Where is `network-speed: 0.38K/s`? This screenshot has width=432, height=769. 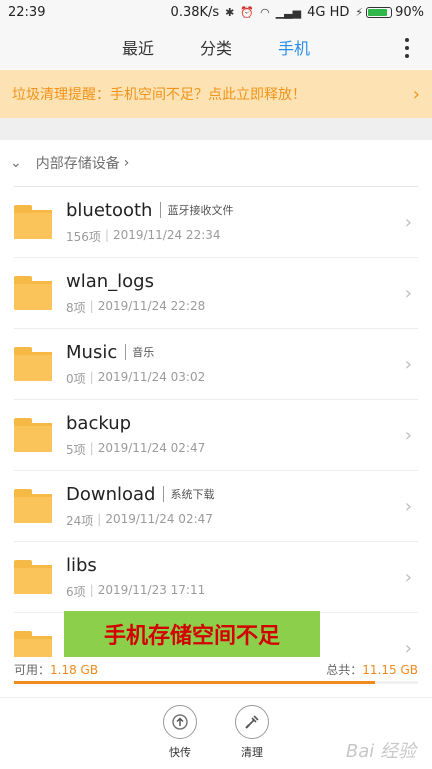 network-speed: 0.38K/s is located at coordinates (195, 12).